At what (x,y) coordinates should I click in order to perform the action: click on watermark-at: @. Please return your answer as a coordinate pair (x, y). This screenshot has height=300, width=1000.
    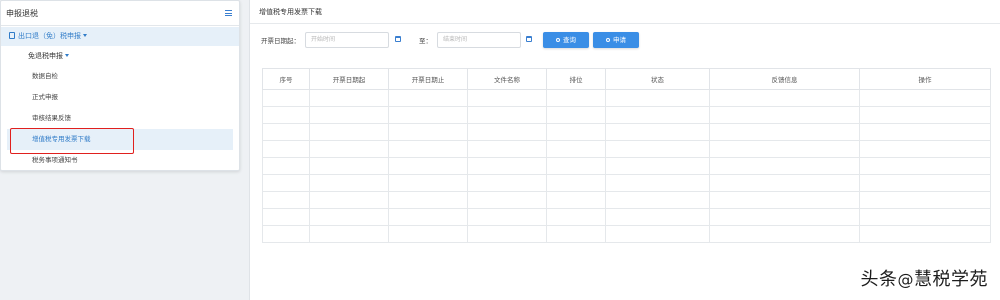
    Looking at the image, I should click on (905, 279).